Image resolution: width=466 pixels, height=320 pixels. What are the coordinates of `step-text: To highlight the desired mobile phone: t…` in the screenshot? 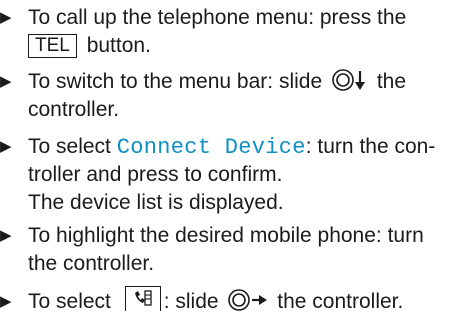 It's located at (226, 235).